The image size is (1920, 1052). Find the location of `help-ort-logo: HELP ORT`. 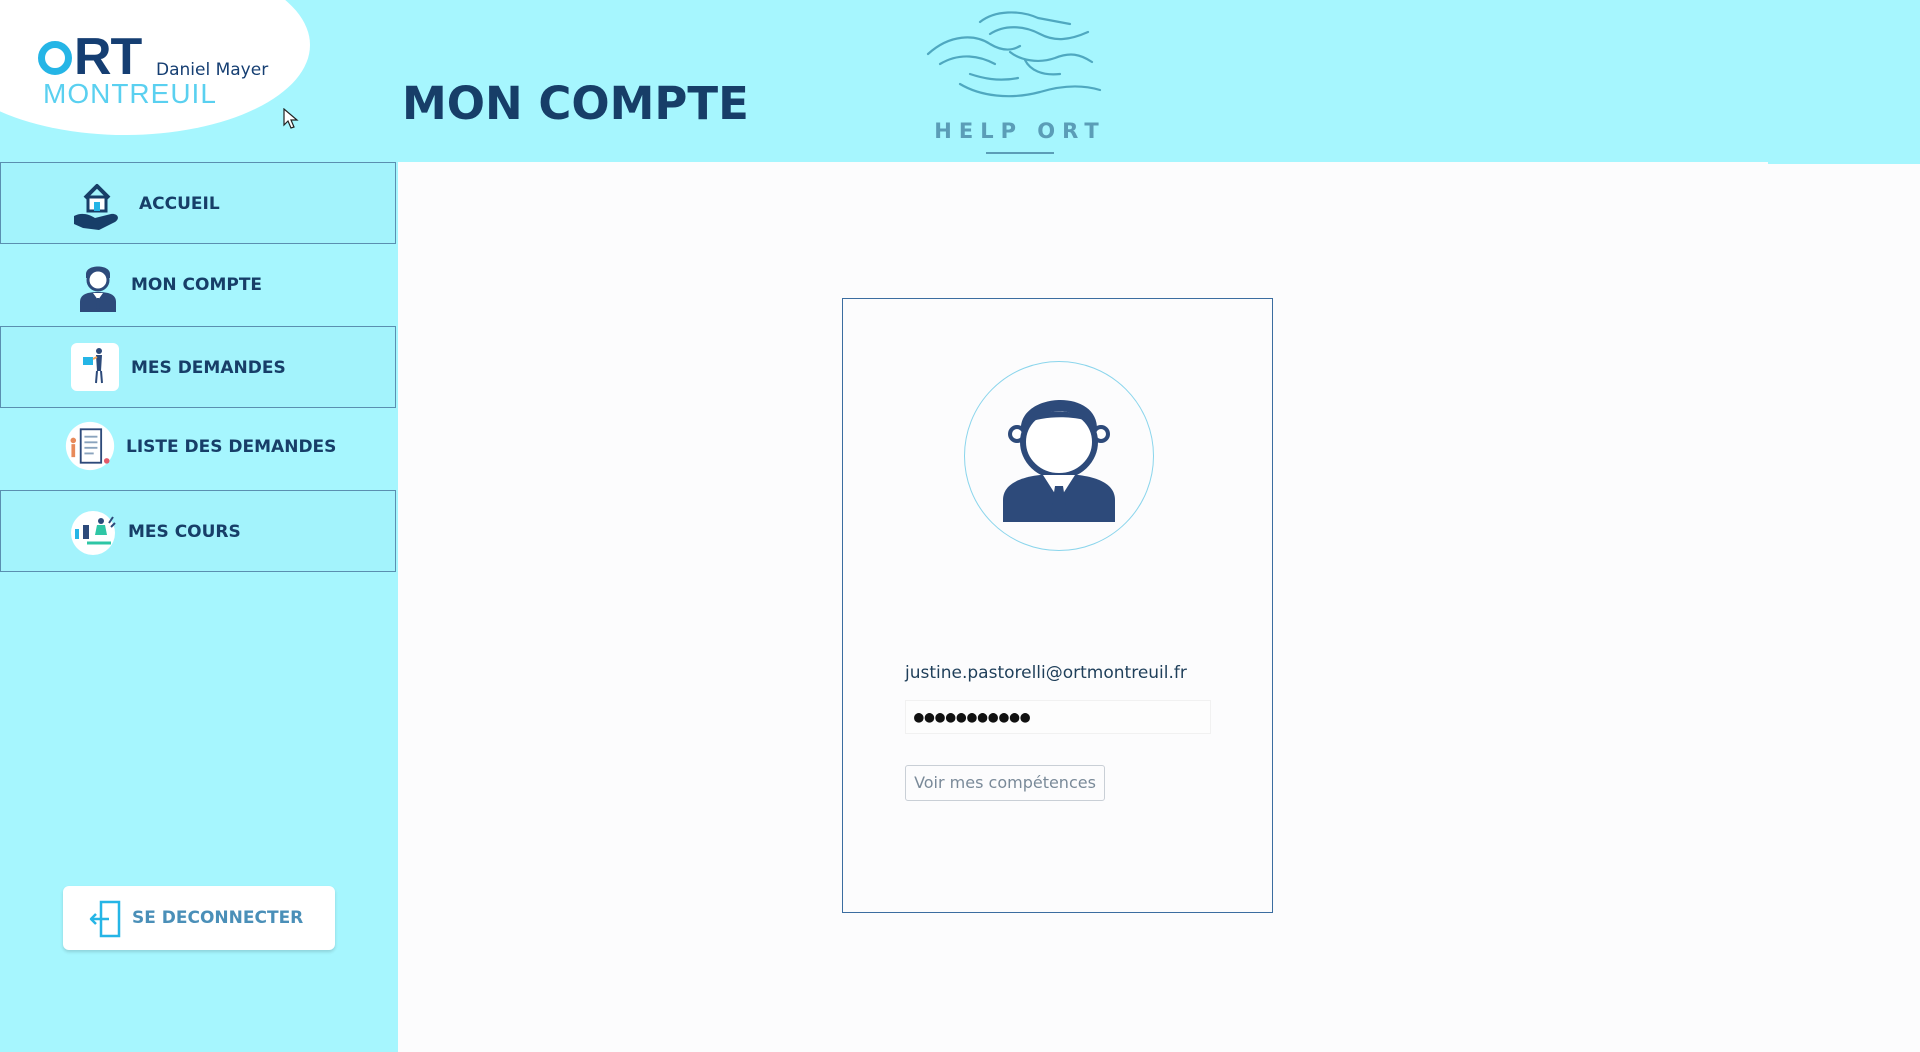

help-ort-logo: HELP ORT is located at coordinates (1020, 82).